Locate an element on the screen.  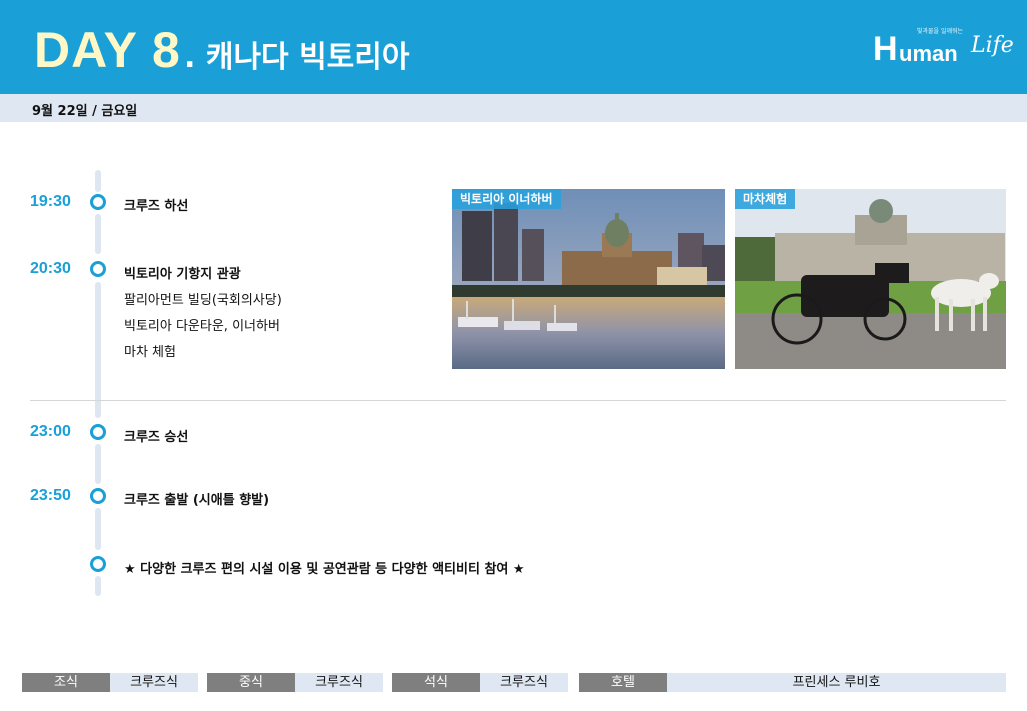
carriage-image is located at coordinates (870, 279).